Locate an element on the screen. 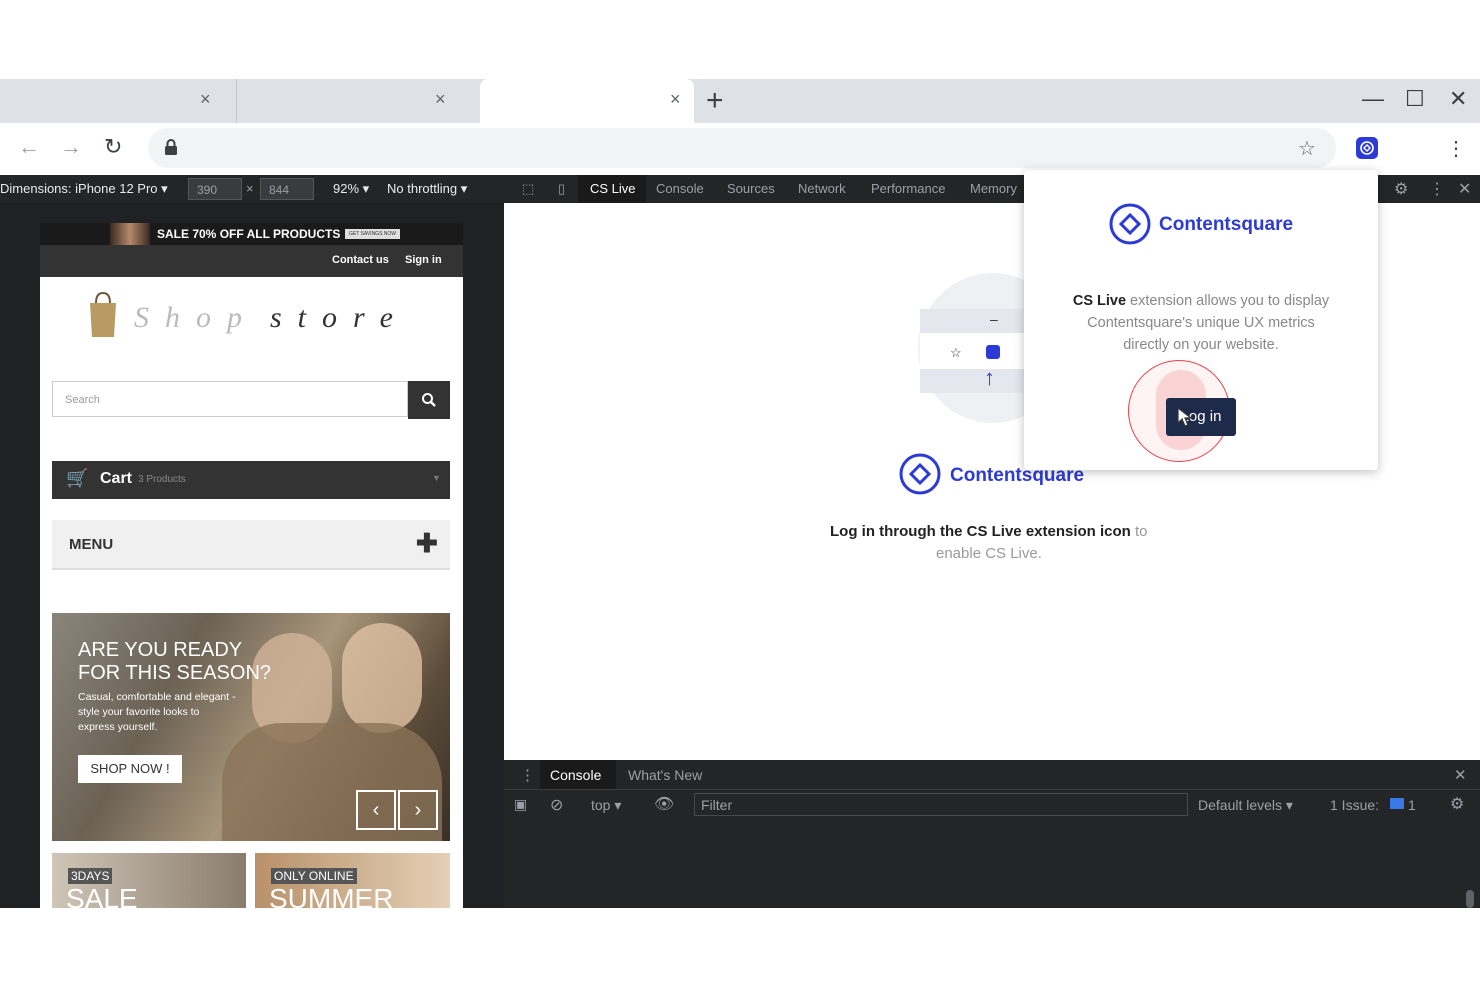  console-drawer-tabs: ⋮ Console What's New ✕ is located at coordinates (992, 774).